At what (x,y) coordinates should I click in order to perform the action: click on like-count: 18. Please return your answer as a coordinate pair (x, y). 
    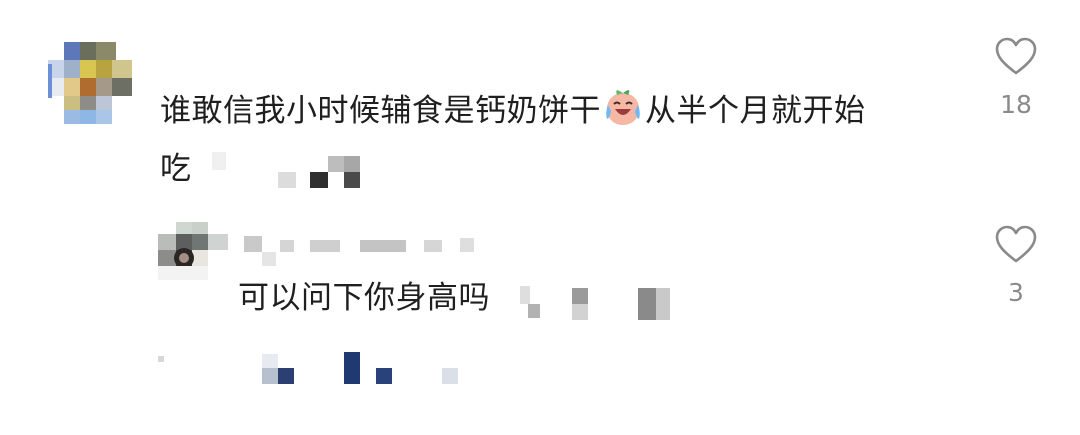
    Looking at the image, I should click on (1016, 104).